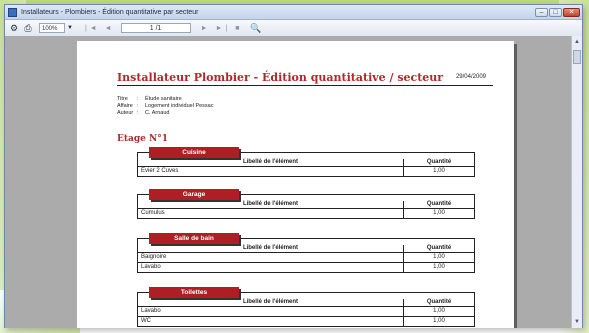 This screenshot has width=589, height=333. I want to click on meta-row: Auteur : C. Arnaud, so click(165, 113).